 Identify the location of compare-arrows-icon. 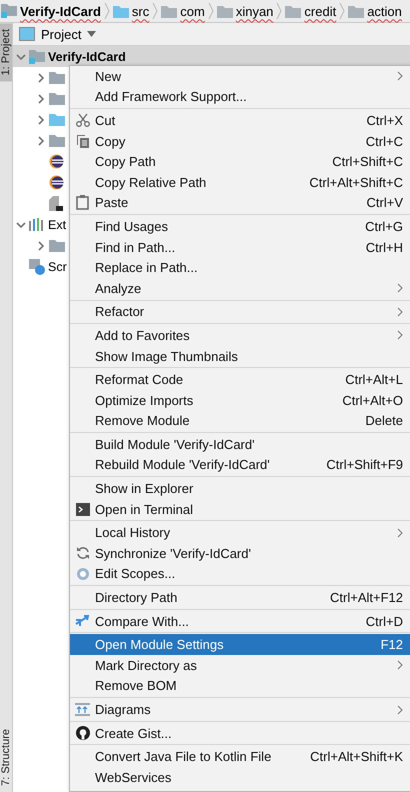
(82, 621).